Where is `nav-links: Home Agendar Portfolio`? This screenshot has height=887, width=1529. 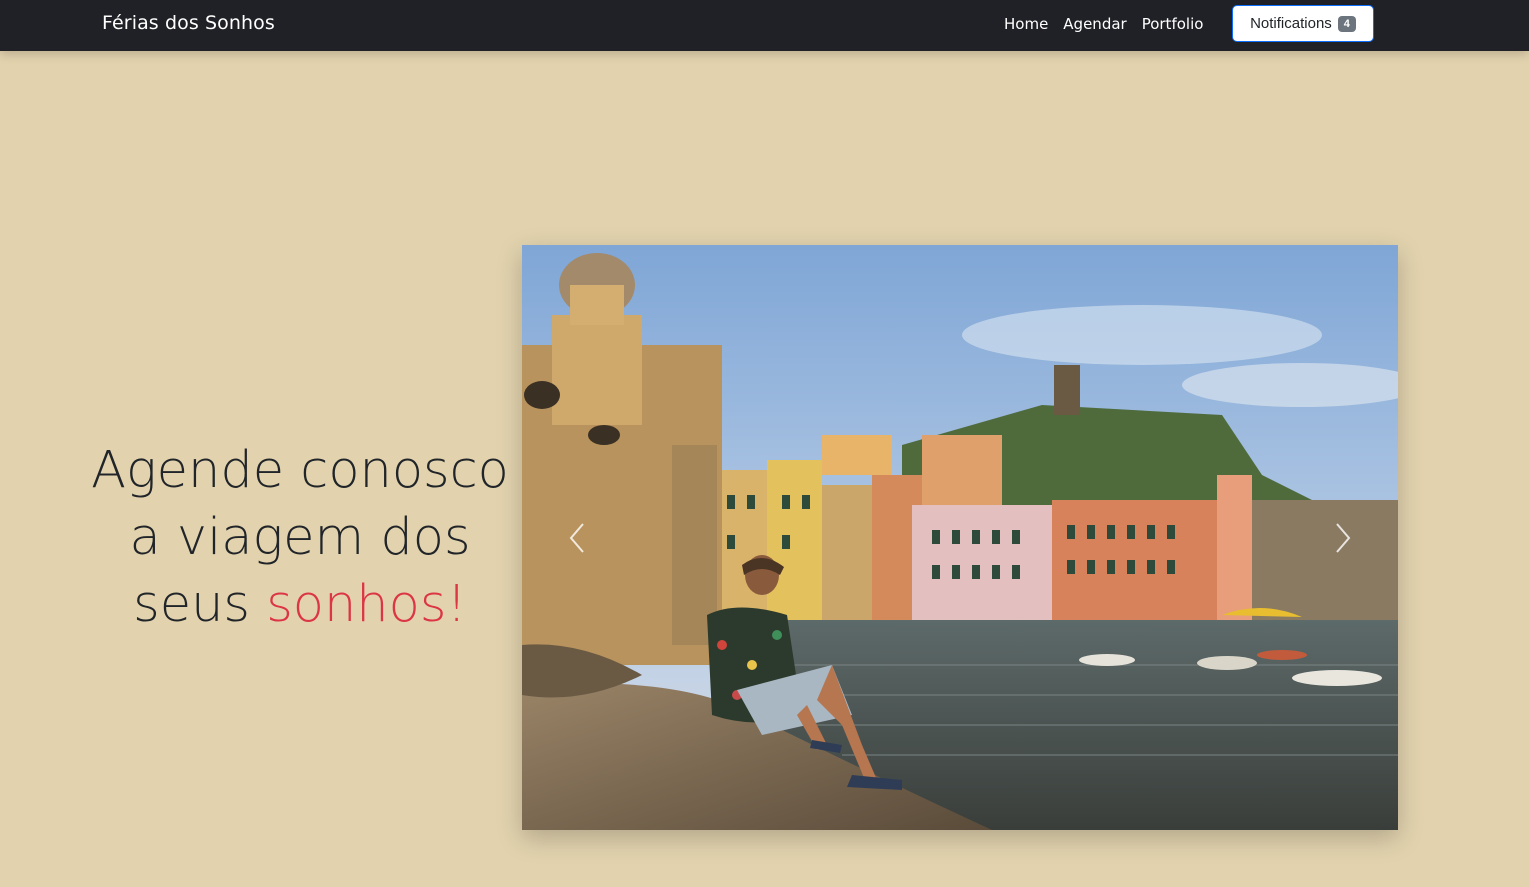 nav-links: Home Agendar Portfolio is located at coordinates (1103, 24).